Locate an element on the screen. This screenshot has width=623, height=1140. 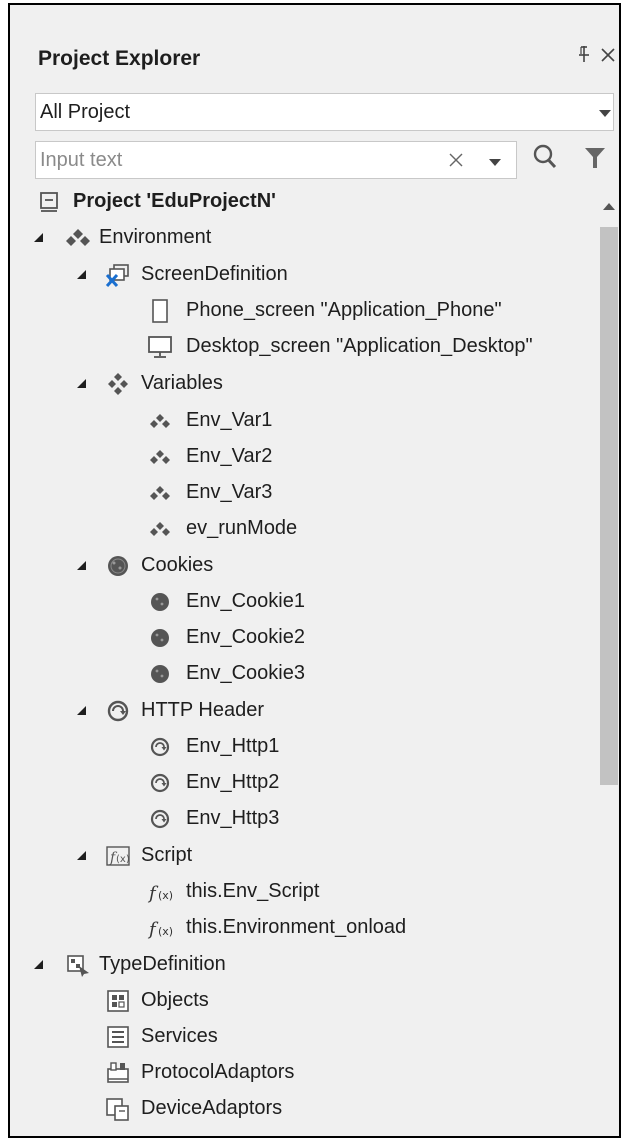
screen-definition-icon is located at coordinates (117, 275).